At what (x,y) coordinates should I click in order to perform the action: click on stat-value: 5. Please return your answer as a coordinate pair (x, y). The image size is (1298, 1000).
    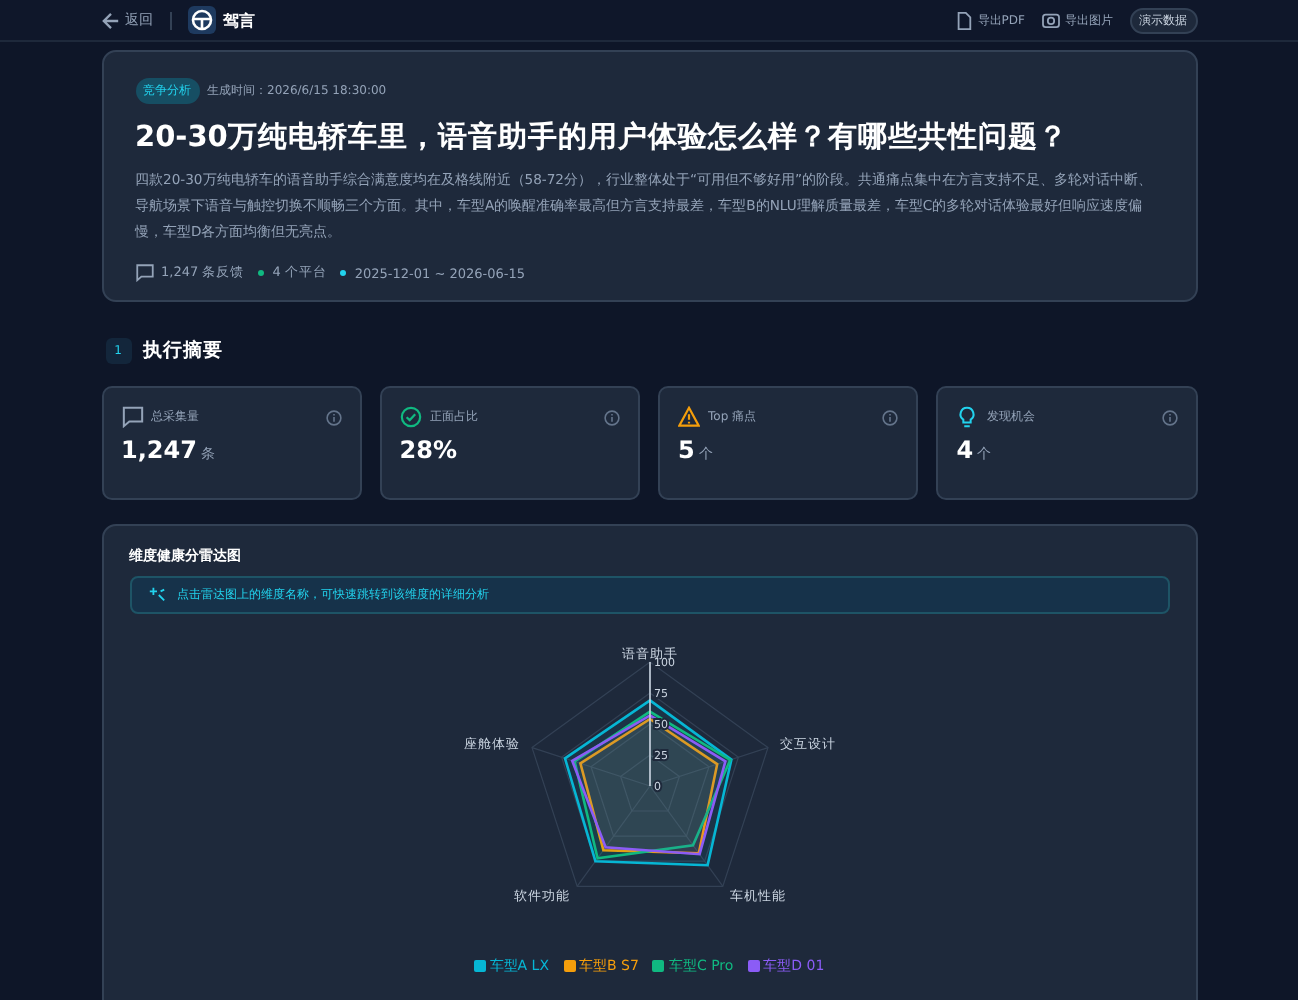
    Looking at the image, I should click on (686, 450).